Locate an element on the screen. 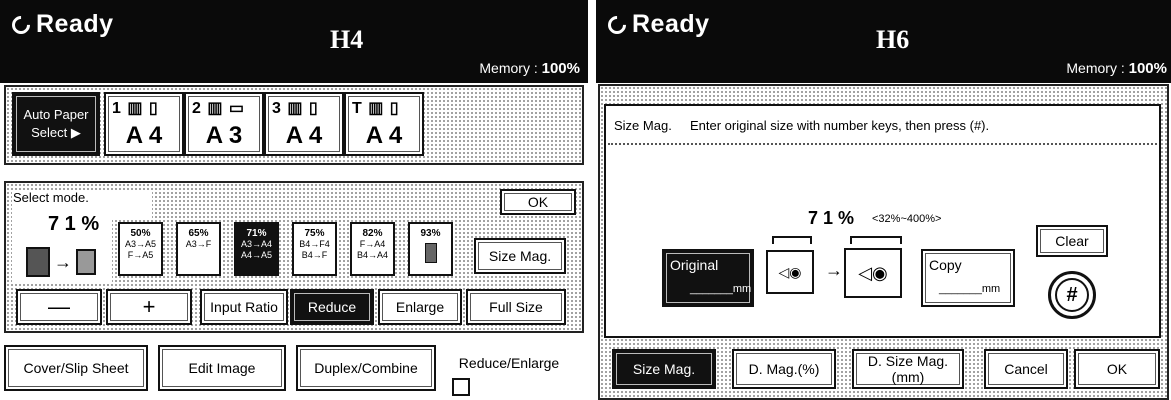 The width and height of the screenshot is (1171, 400). tray-3-button: 3 ▥ ▯ A 4 is located at coordinates (304, 124).